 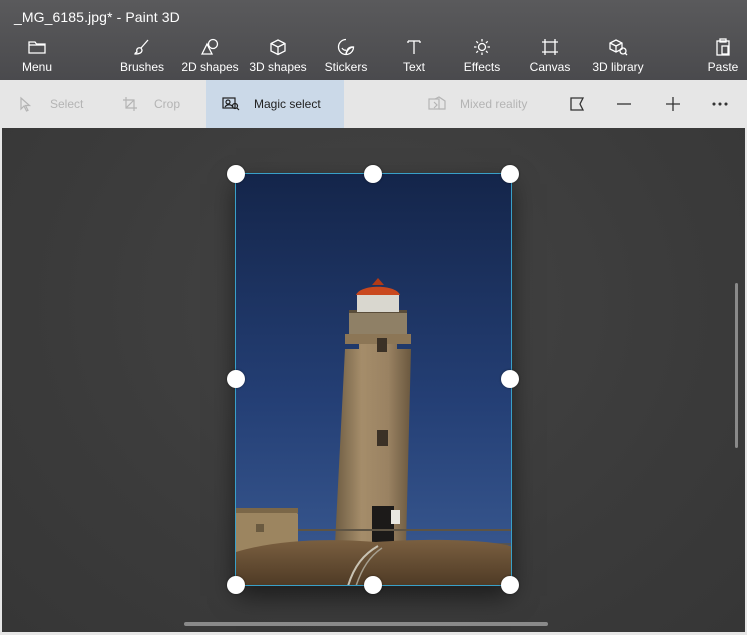 I want to click on select-label: Select, so click(x=67, y=104).